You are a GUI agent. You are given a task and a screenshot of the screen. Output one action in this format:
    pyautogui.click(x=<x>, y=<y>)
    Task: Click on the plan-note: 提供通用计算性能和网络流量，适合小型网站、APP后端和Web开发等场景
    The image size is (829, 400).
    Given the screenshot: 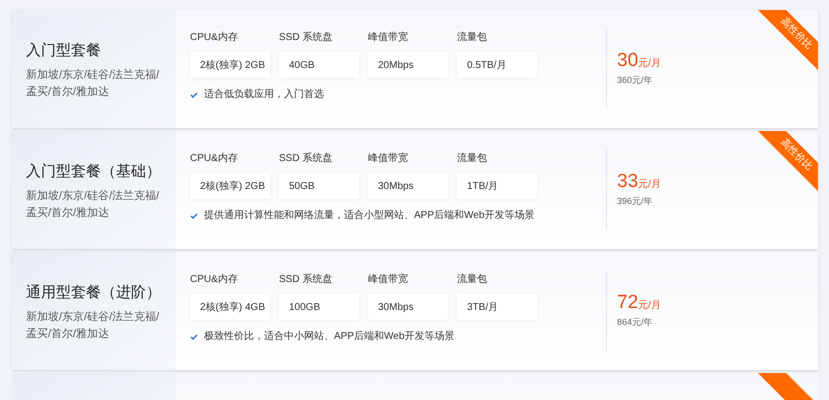 What is the action you would take?
    pyautogui.click(x=369, y=215)
    